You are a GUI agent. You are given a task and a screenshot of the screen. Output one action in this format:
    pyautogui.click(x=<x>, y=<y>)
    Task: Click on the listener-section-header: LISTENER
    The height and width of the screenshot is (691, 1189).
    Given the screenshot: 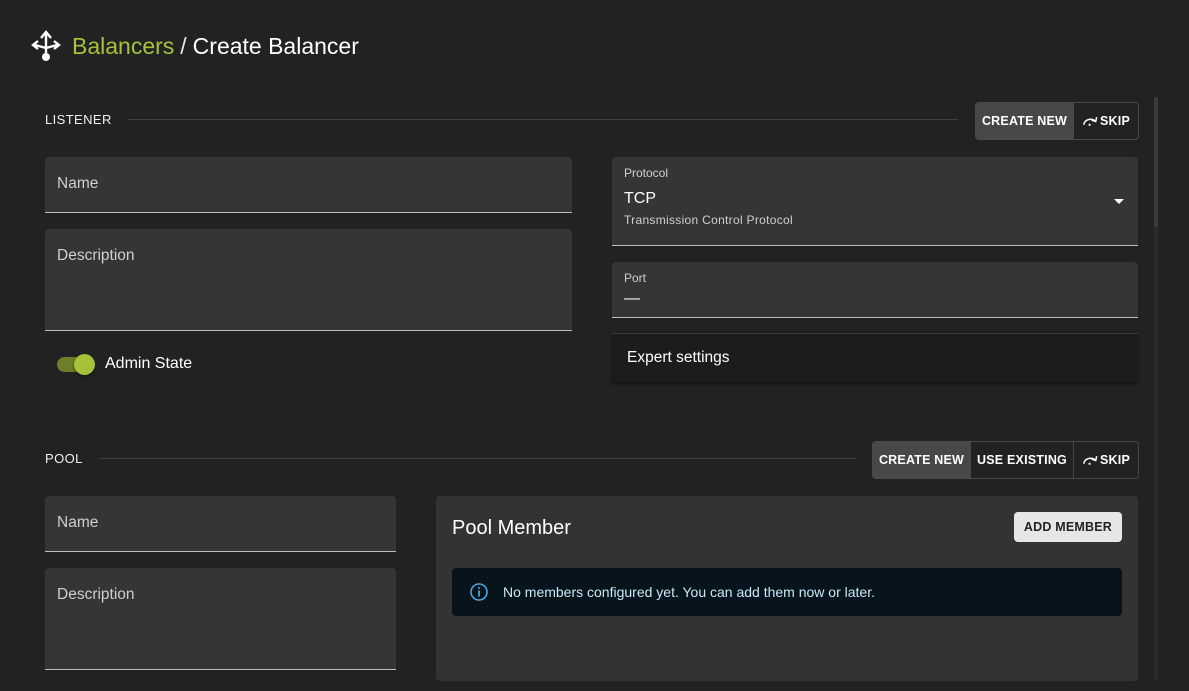 What is the action you would take?
    pyautogui.click(x=501, y=119)
    